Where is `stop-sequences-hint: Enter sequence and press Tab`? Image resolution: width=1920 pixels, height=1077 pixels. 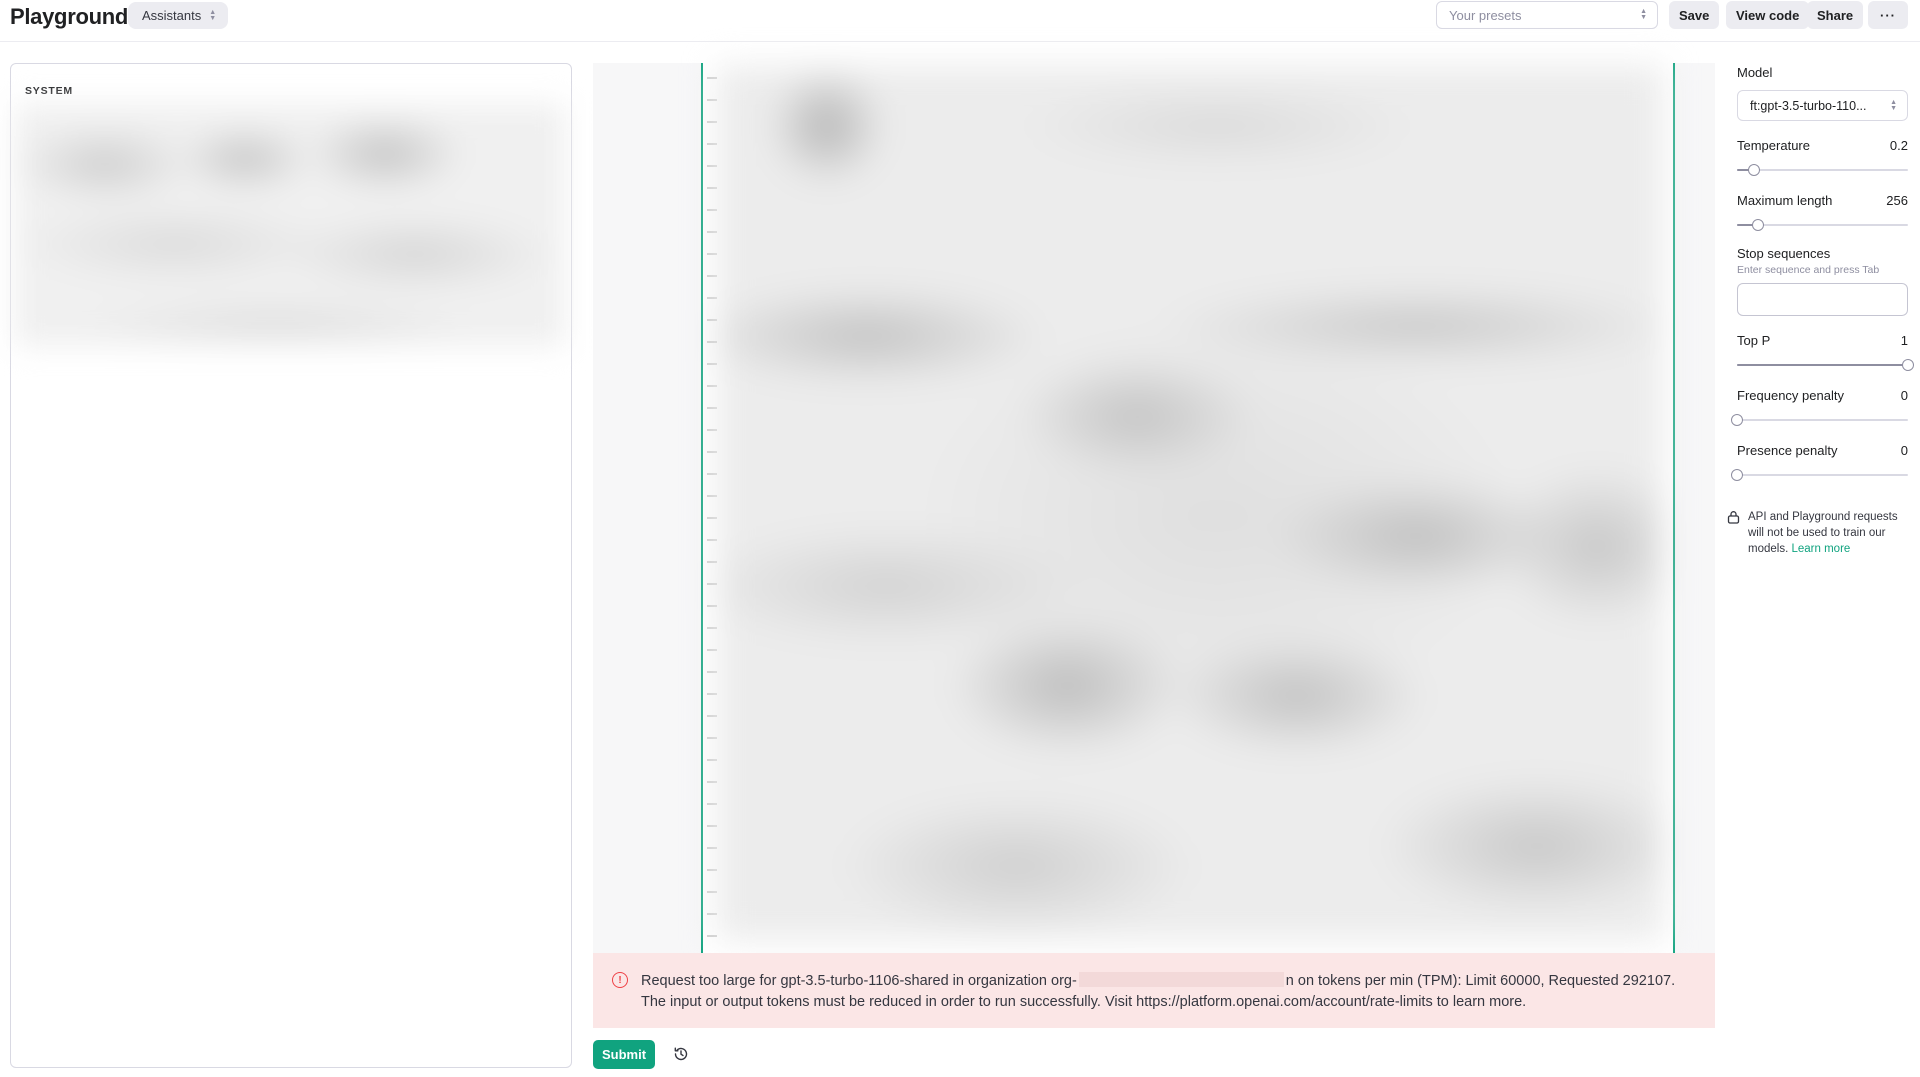
stop-sequences-hint: Enter sequence and press Tab is located at coordinates (1808, 270).